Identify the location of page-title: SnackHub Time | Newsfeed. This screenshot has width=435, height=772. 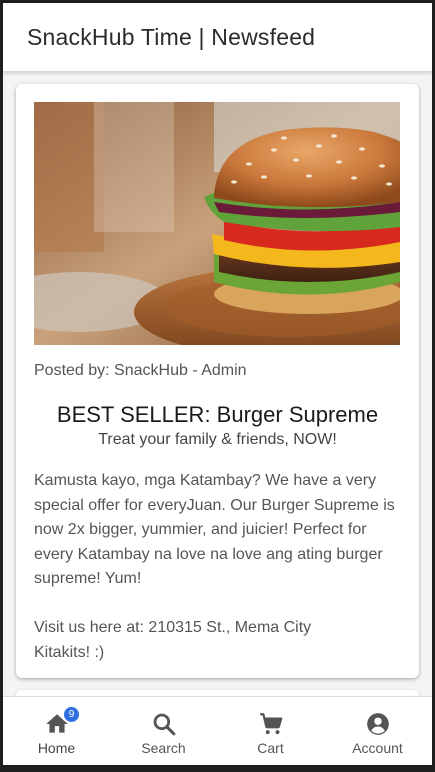
(171, 37).